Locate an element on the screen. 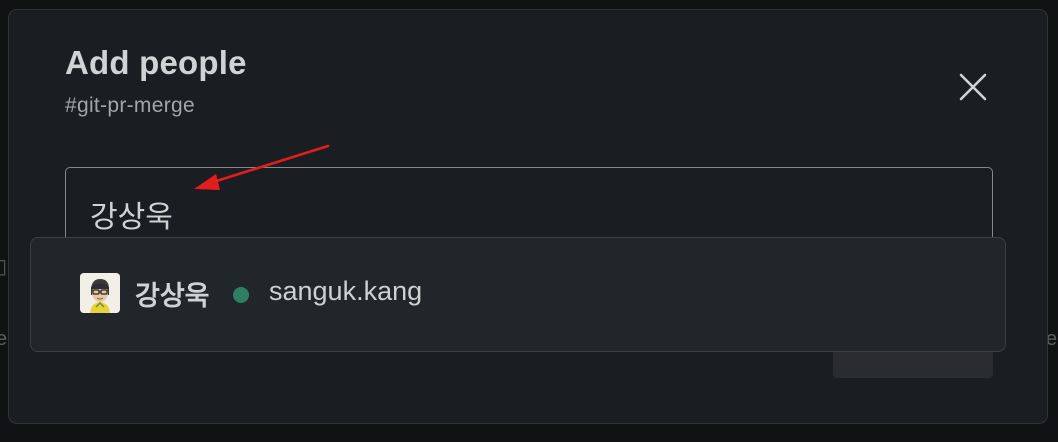 The width and height of the screenshot is (1058, 442). search-input-value: 강상욱 is located at coordinates (131, 217).